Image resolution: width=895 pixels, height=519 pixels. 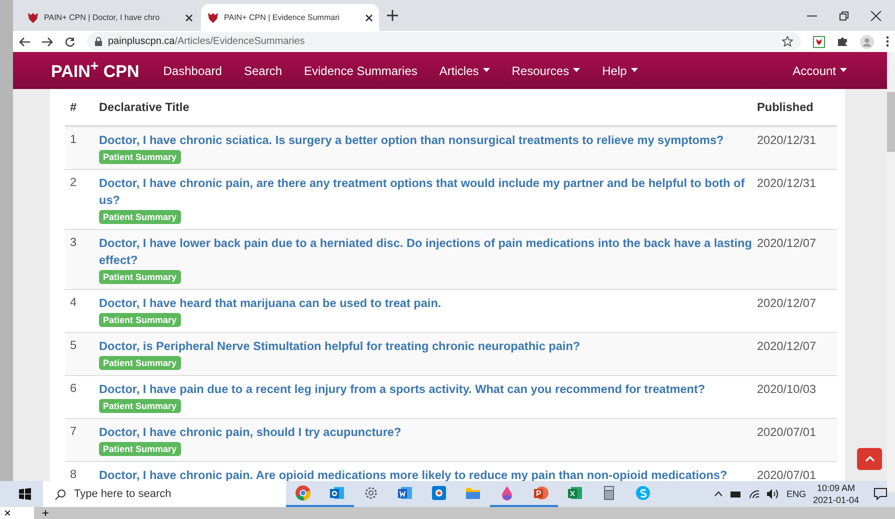 I want to click on slides-icon, so click(x=541, y=493).